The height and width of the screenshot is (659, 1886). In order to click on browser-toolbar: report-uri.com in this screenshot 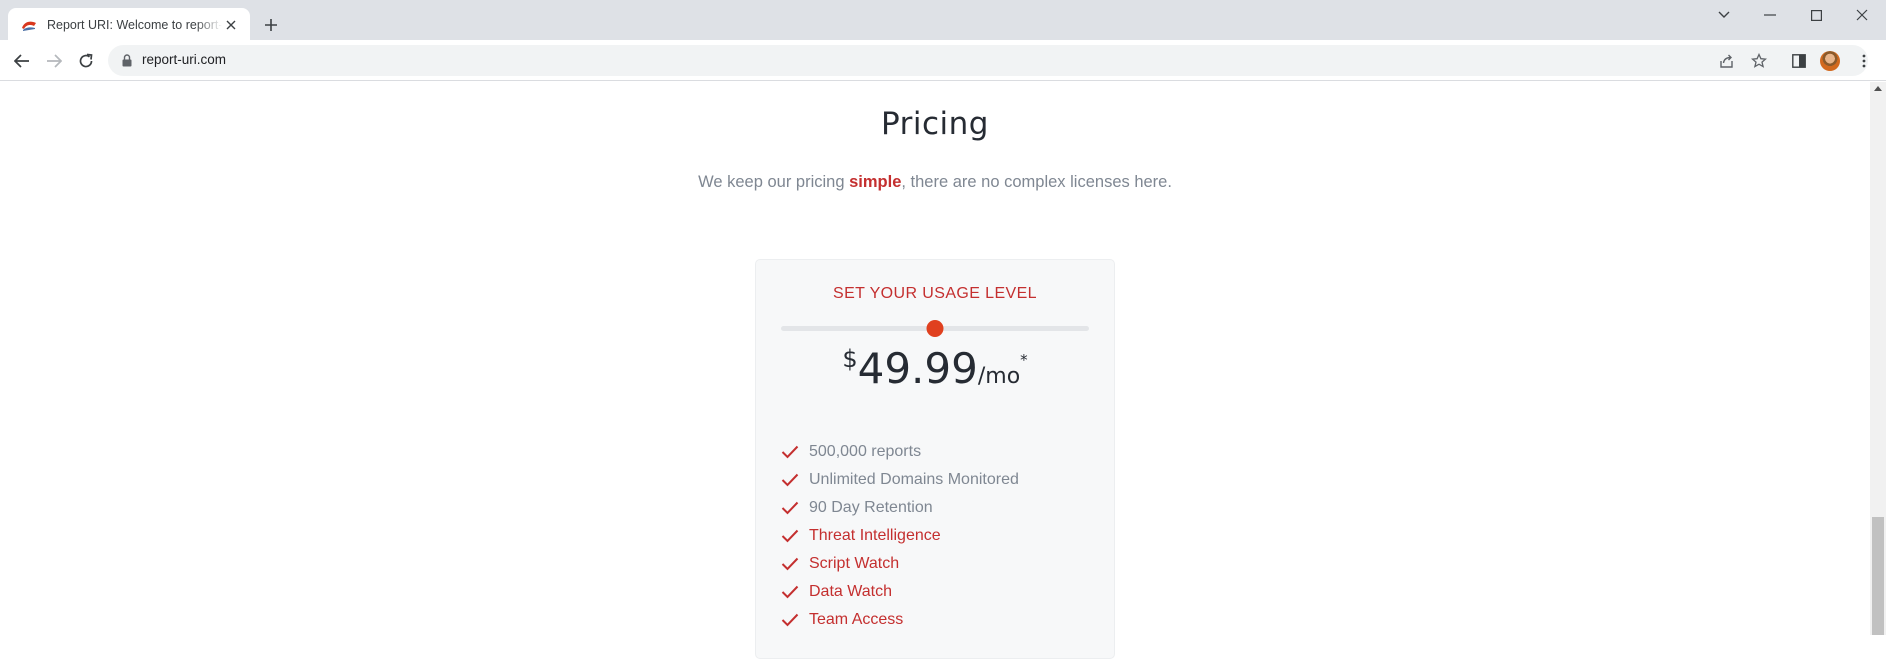, I will do `click(943, 60)`.